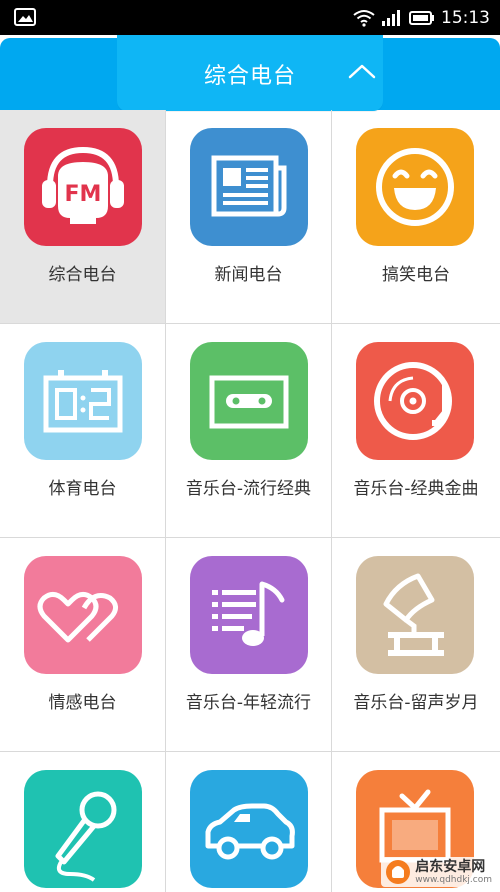 Image resolution: width=500 pixels, height=892 pixels. I want to click on watermark: 启东安卓网 www.qdhdkj.com, so click(438, 872).